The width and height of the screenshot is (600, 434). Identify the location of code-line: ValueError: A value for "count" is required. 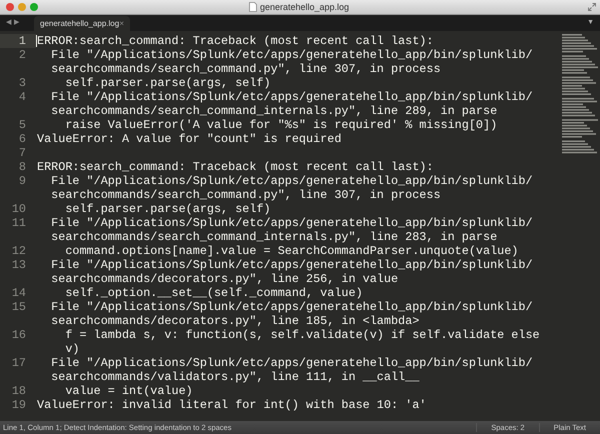
(189, 139).